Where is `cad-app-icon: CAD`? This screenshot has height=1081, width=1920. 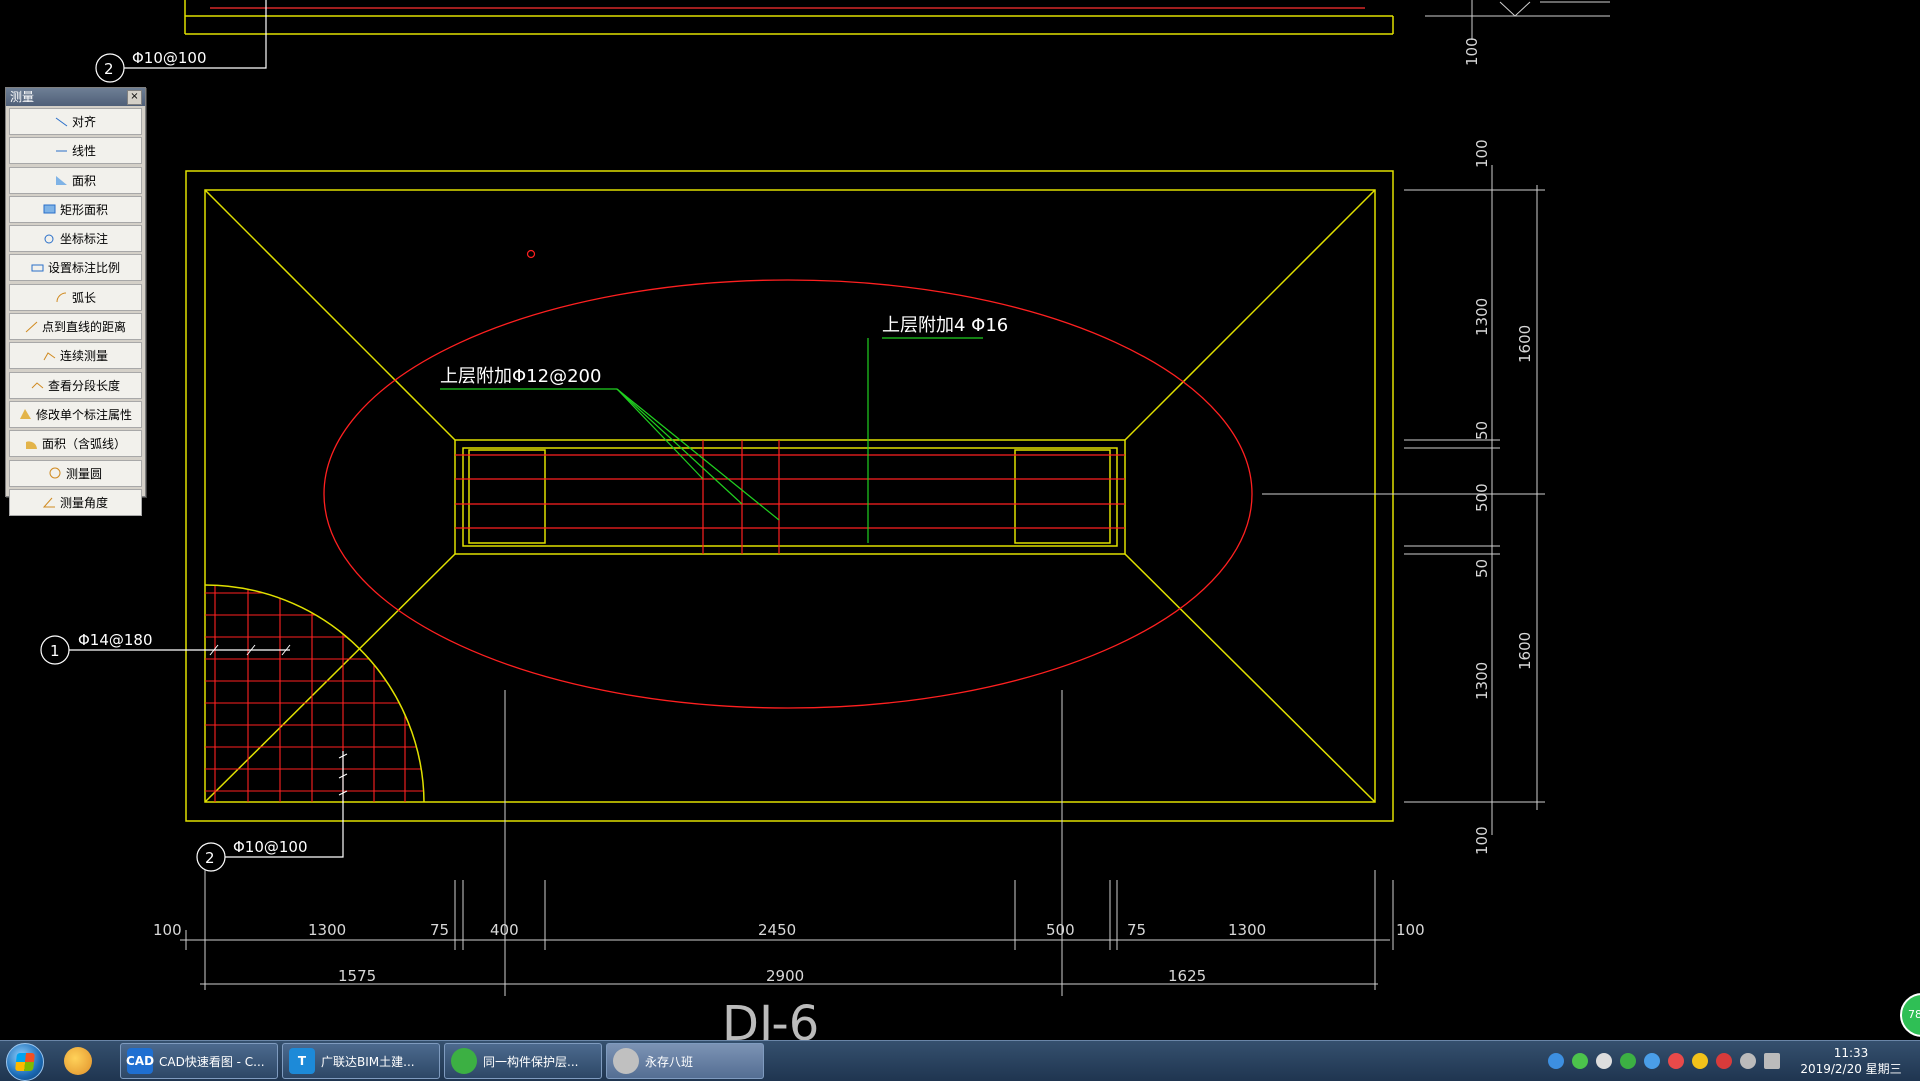 cad-app-icon: CAD is located at coordinates (140, 1061).